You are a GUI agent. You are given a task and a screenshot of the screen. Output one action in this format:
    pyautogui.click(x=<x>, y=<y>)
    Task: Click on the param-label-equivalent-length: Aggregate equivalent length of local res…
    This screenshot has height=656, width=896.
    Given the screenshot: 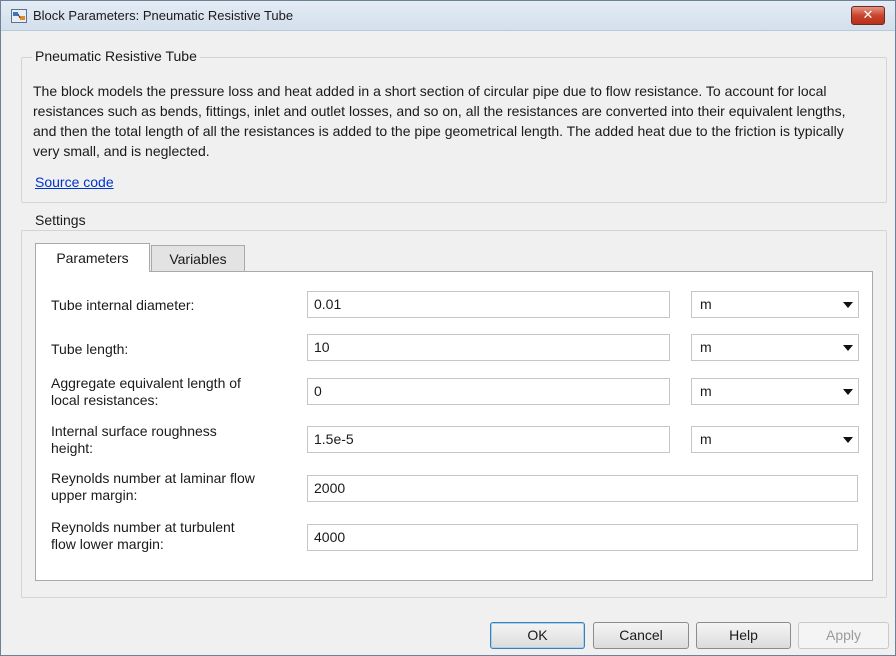 What is the action you would take?
    pyautogui.click(x=146, y=392)
    